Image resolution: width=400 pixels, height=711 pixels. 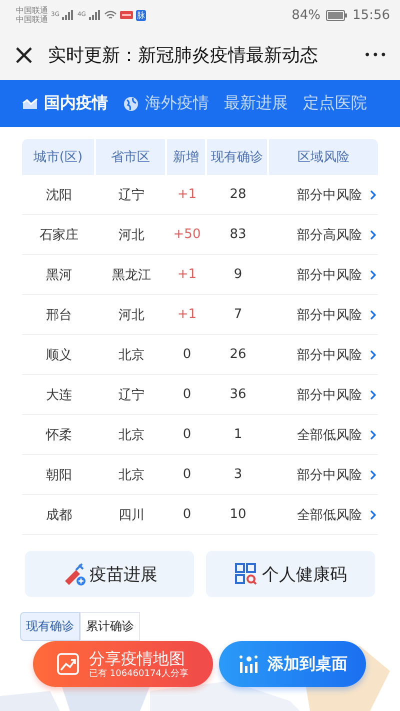 What do you see at coordinates (59, 475) in the screenshot?
I see `table-cell-text: 朝阳` at bounding box center [59, 475].